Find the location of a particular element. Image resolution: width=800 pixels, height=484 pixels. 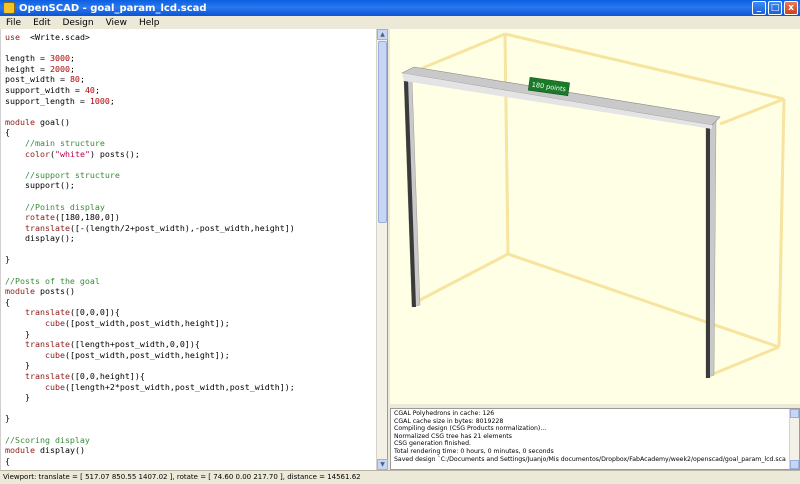

code-token: //Points display is located at coordinates (55, 206).